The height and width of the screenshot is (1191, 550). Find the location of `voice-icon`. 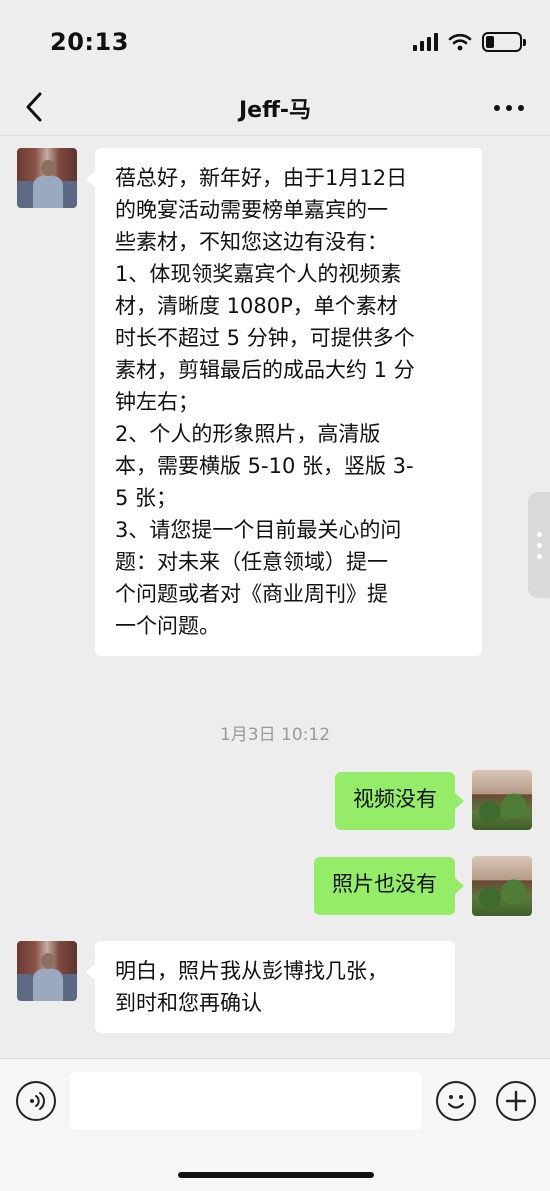

voice-icon is located at coordinates (37, 1101).